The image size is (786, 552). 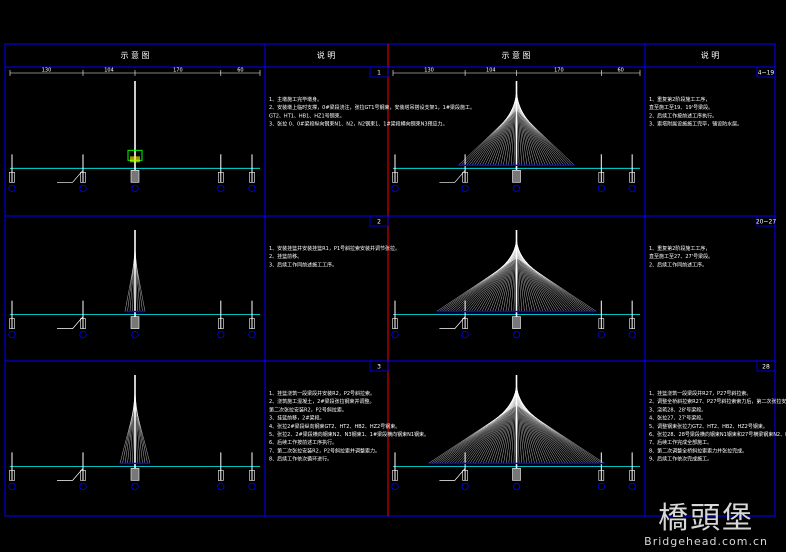 I want to click on header-notes-left: 说 明, so click(x=326, y=55).